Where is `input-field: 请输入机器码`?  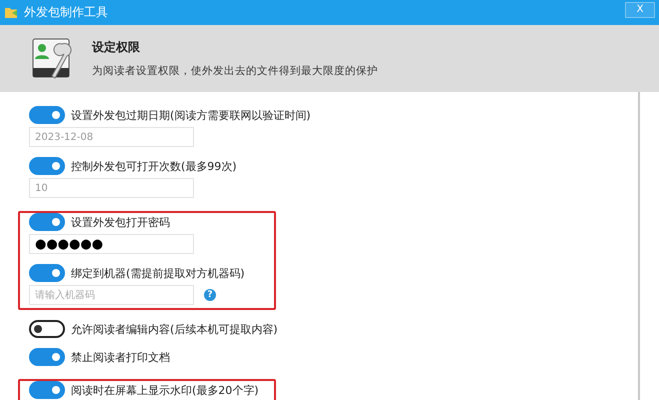 input-field: 请输入机器码 is located at coordinates (111, 295).